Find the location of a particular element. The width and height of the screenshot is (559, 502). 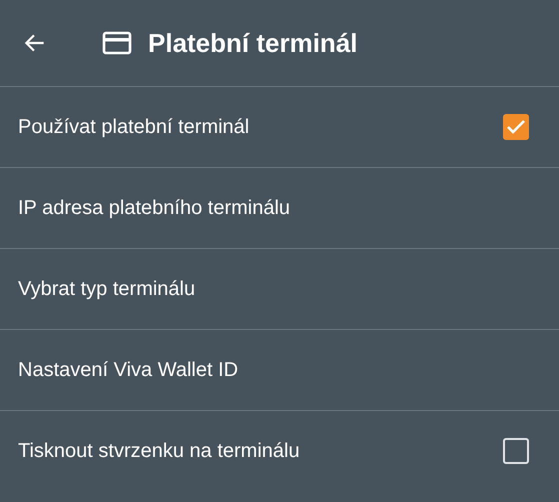

setting-label: Používat platební terminál is located at coordinates (134, 127).